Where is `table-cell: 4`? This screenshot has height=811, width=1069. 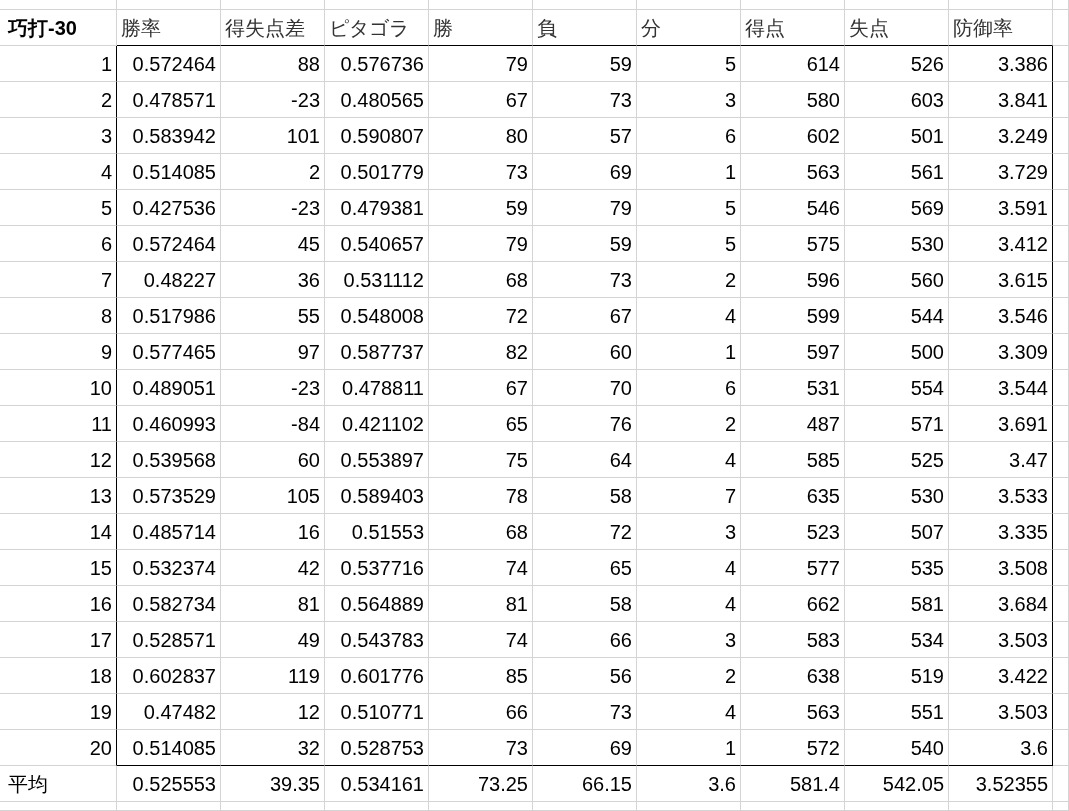 table-cell: 4 is located at coordinates (689, 712).